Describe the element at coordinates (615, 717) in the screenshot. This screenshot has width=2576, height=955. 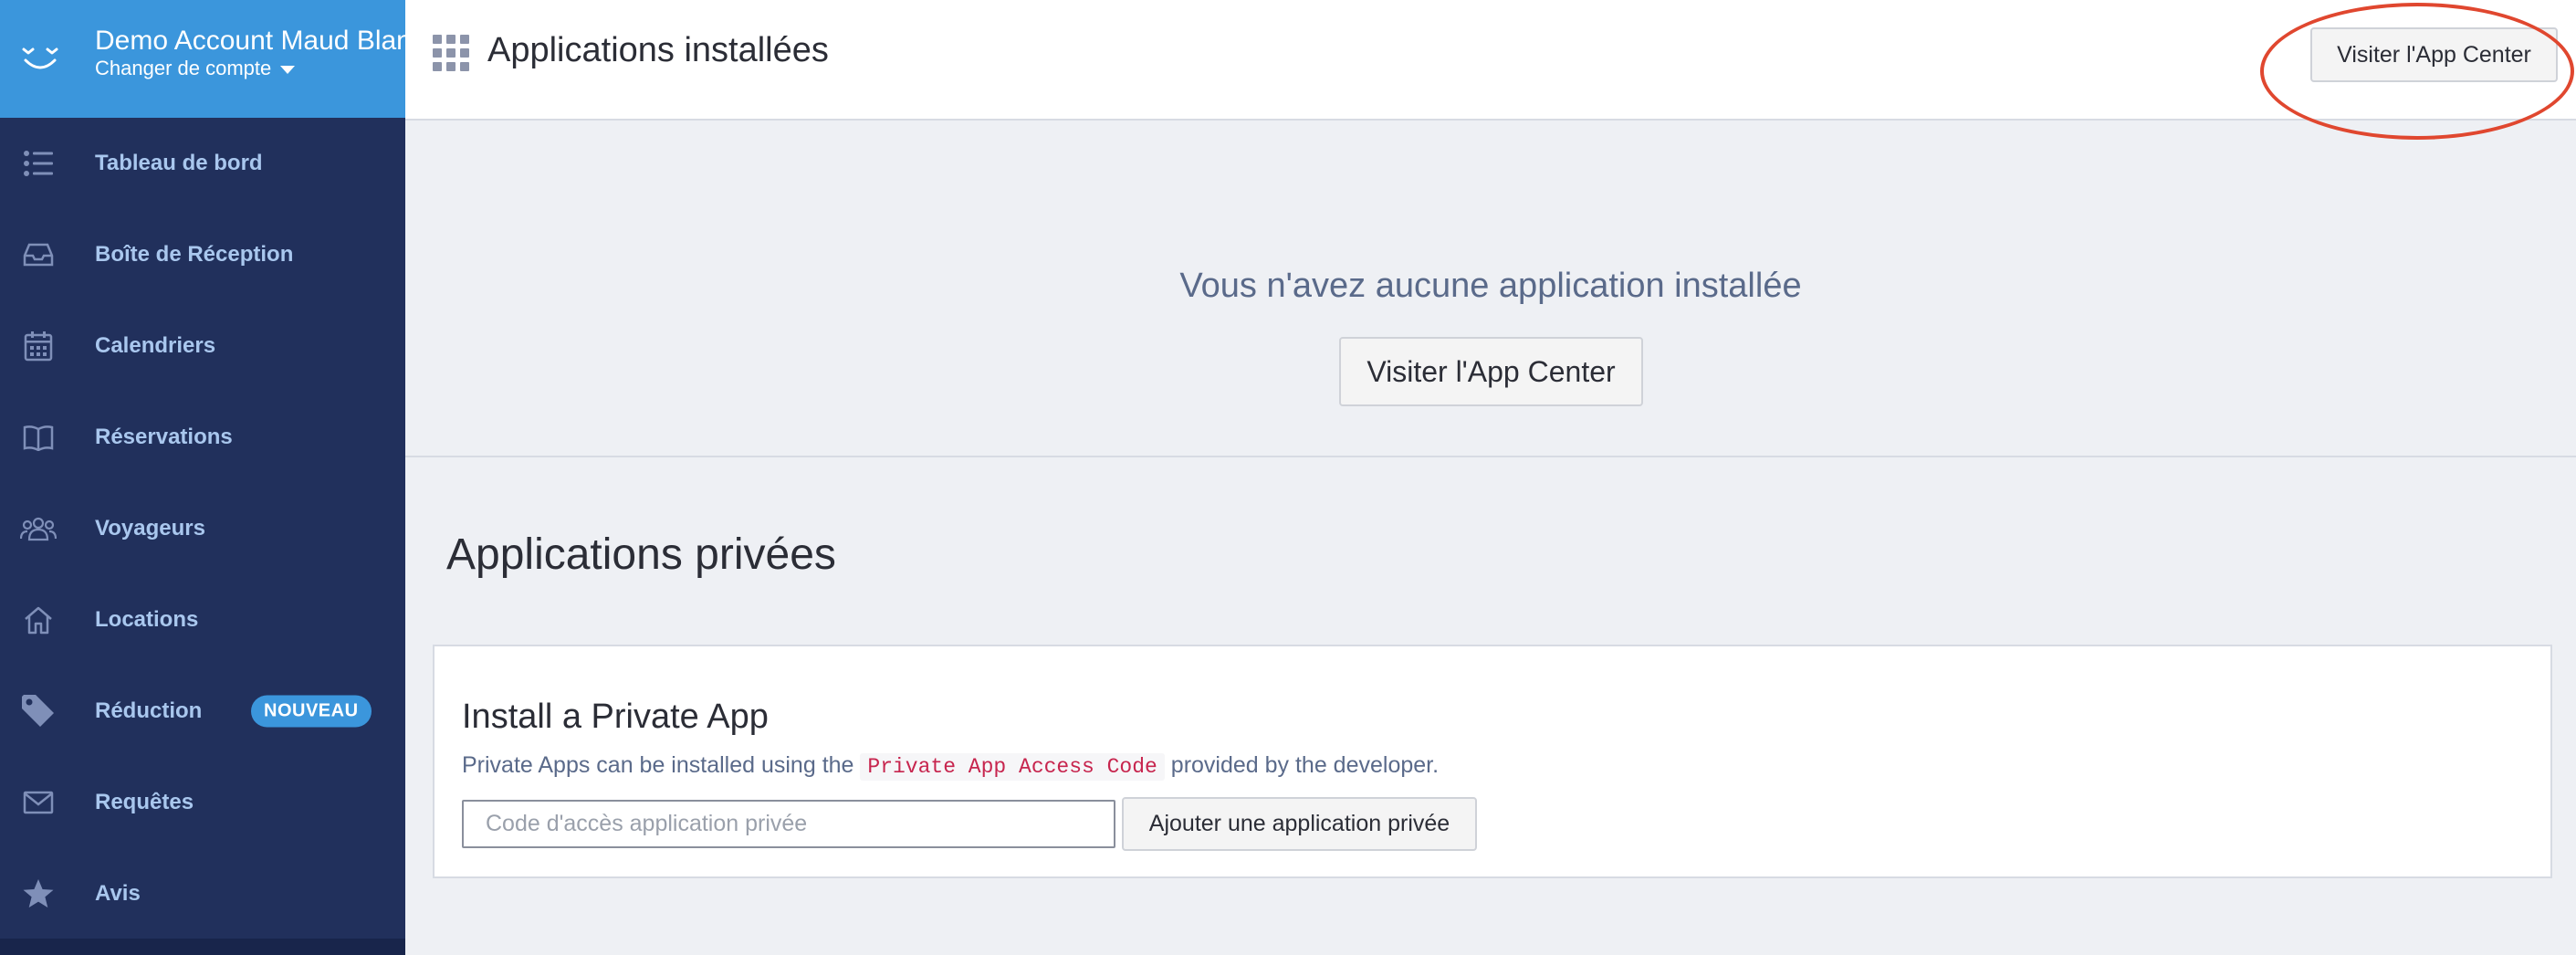
I see `card-title: Install a Private App` at that location.